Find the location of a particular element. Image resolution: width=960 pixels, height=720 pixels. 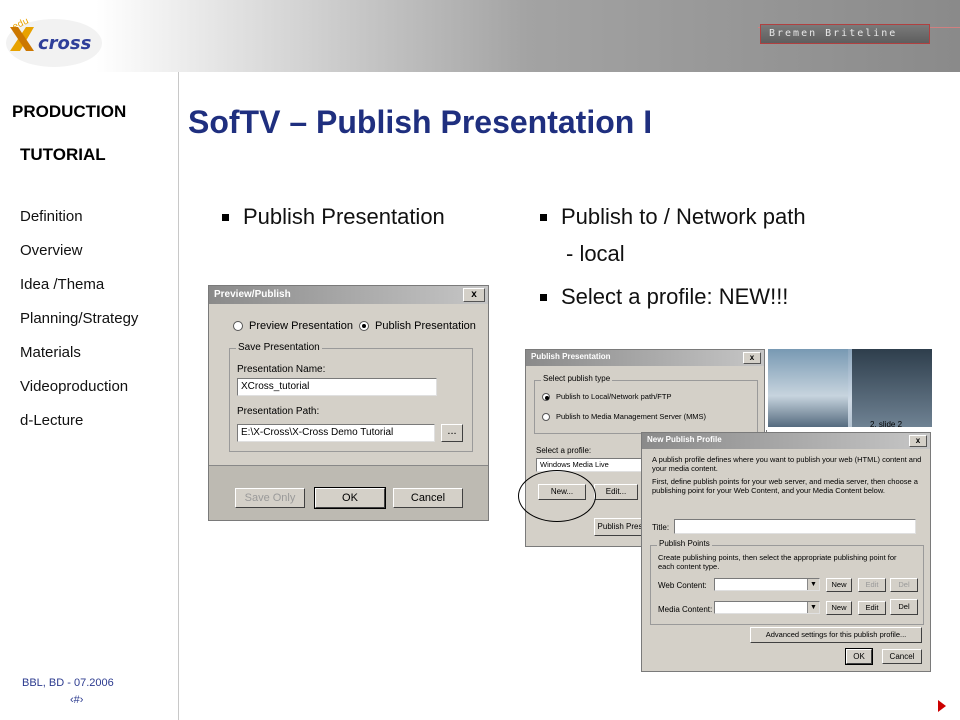

sidebar-item-videoproduction: Videoproduction is located at coordinates (79, 393).